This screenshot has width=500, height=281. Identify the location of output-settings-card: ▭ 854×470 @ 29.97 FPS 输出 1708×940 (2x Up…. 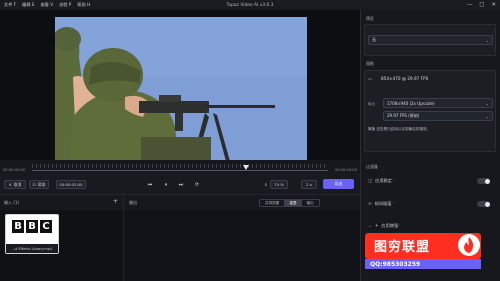
(430, 111).